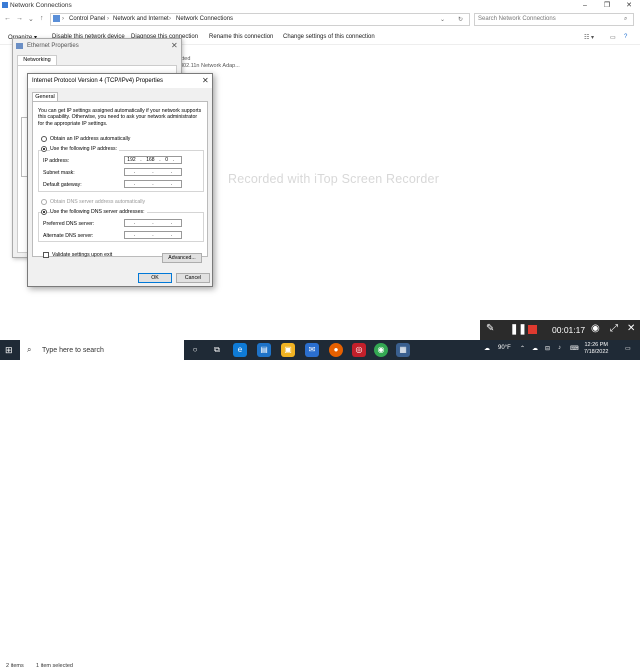  What do you see at coordinates (141, 19) in the screenshot?
I see `breadcrumb-network-internet: Network and Internet` at bounding box center [141, 19].